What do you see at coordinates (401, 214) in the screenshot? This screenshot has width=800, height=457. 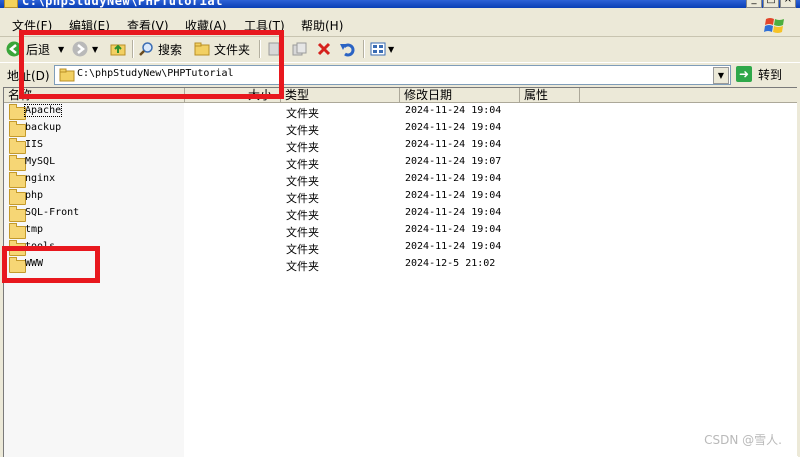 I see `file-row: SQL-Front 文件夹 2024-11-24 19:04` at bounding box center [401, 214].